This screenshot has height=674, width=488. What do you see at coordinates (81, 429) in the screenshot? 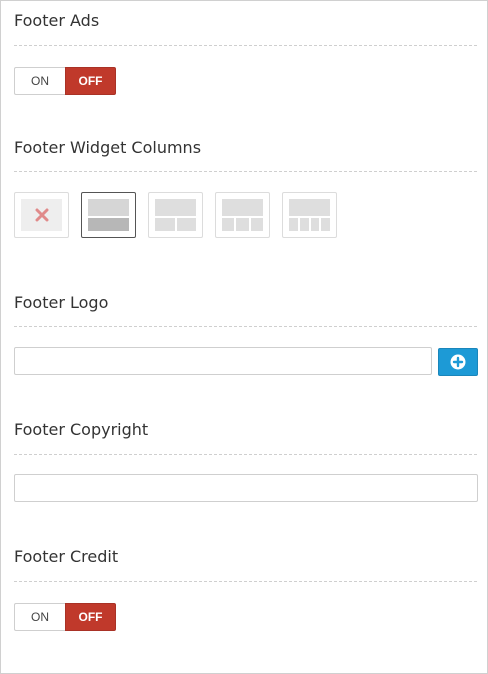
I see `footer-copyright-title: Footer Copyright` at bounding box center [81, 429].